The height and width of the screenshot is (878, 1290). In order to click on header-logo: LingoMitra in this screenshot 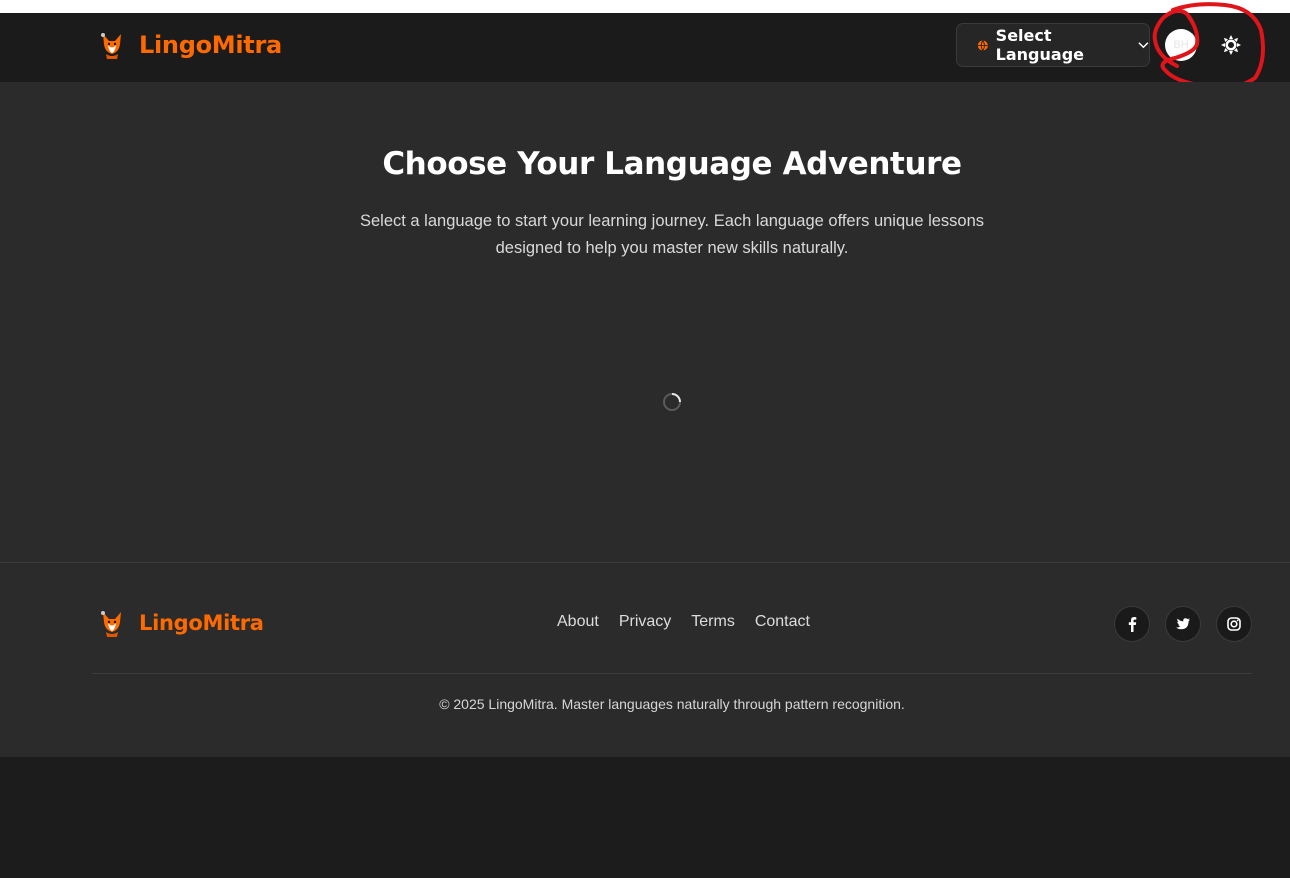, I will do `click(189, 45)`.